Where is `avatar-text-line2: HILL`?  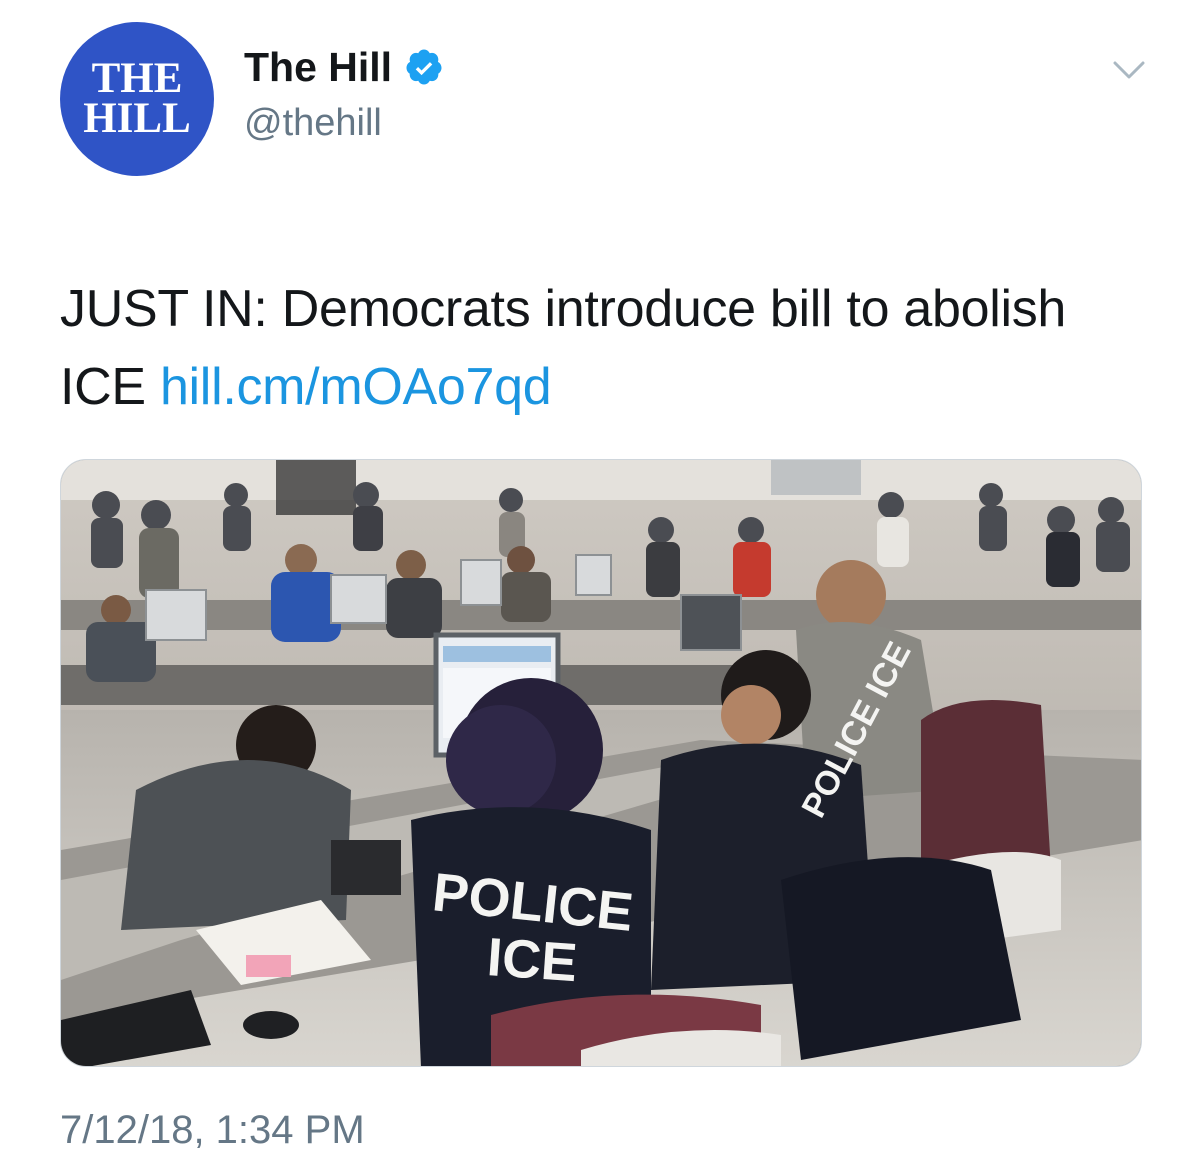 avatar-text-line2: HILL is located at coordinates (137, 118).